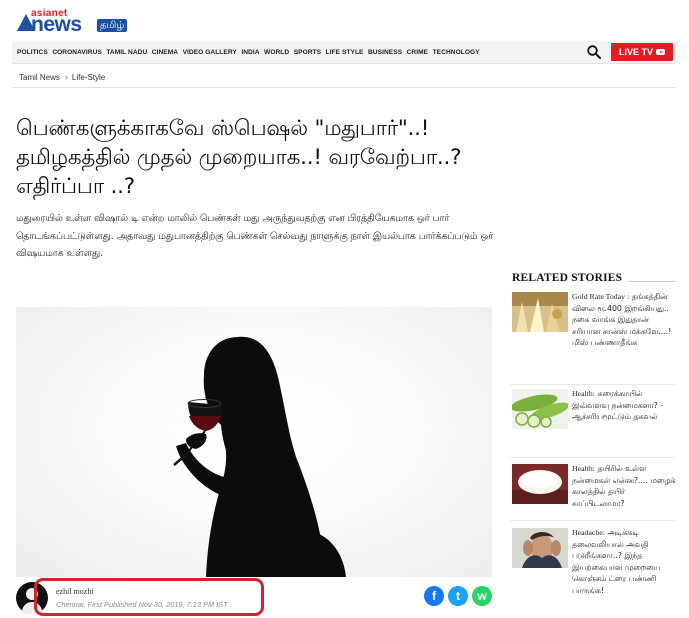  I want to click on nav-item-world: WORLD, so click(276, 52).